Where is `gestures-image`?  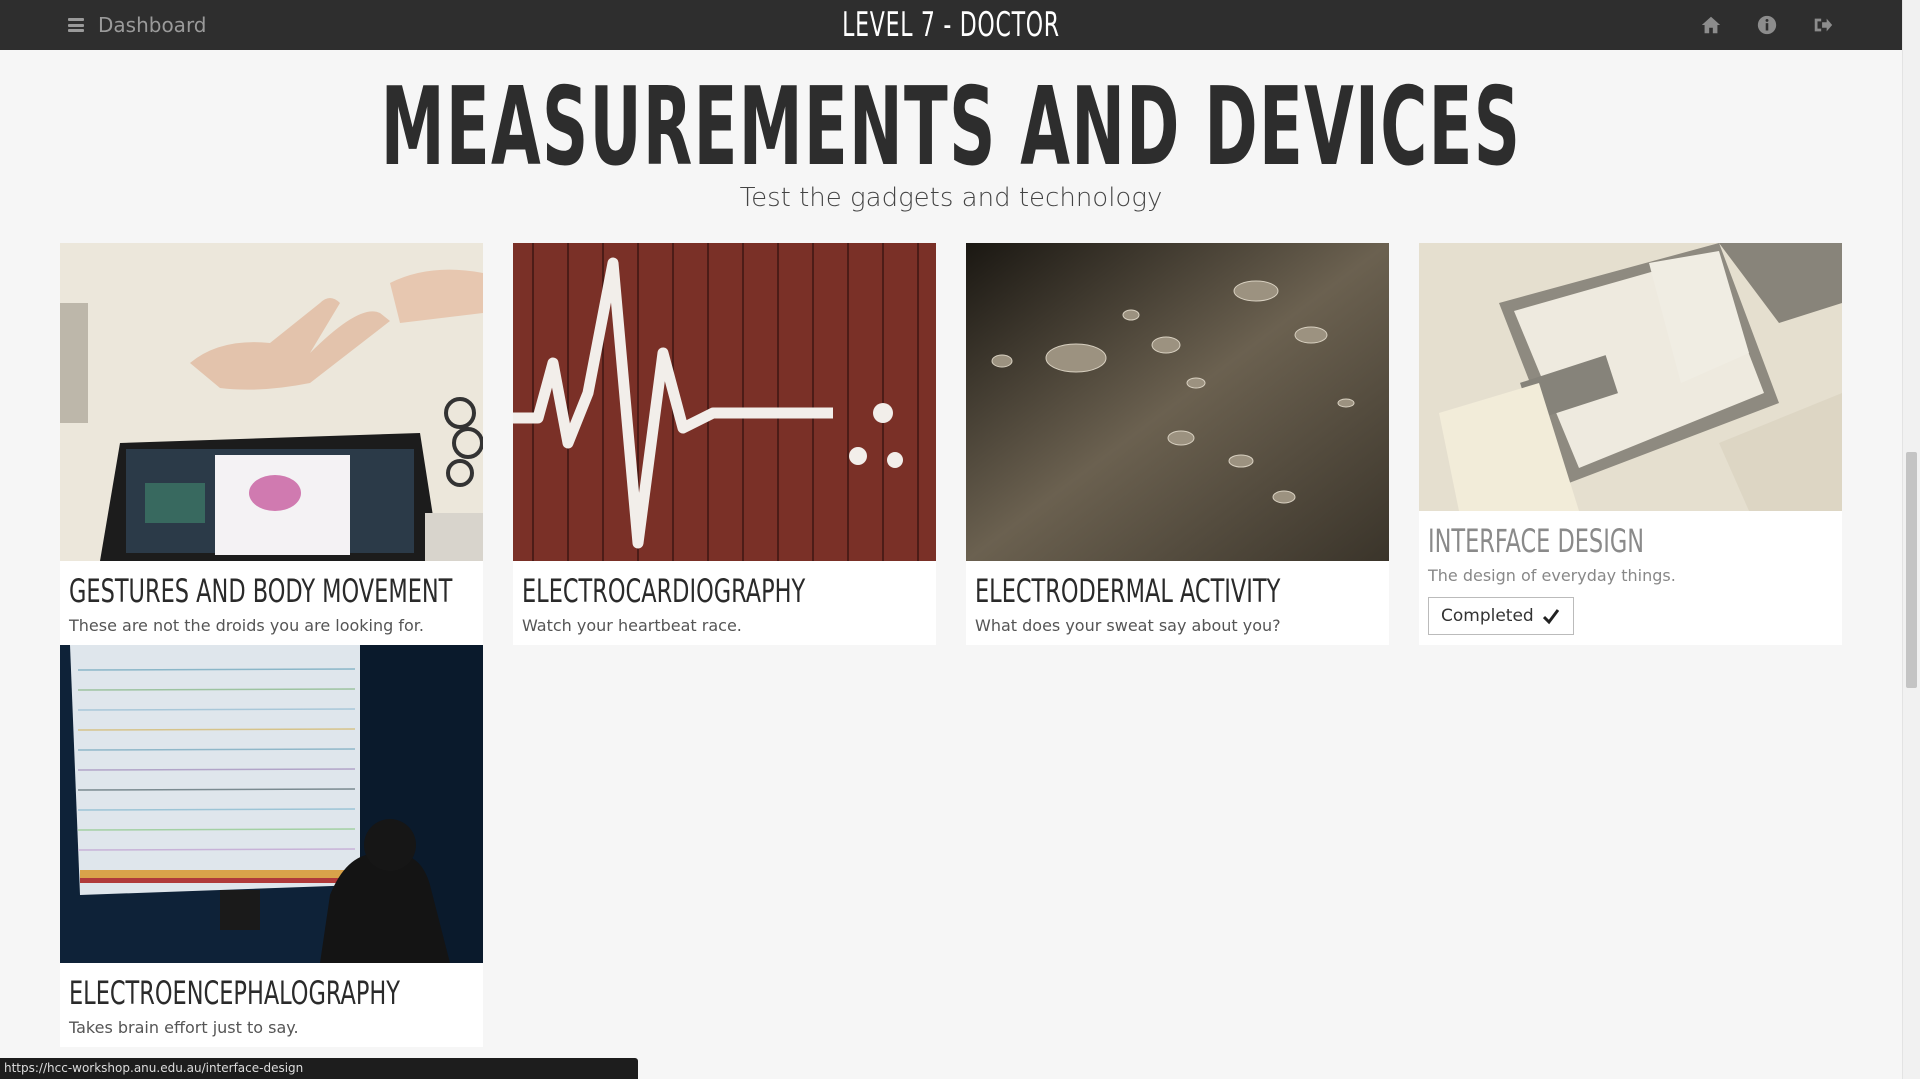 gestures-image is located at coordinates (271, 402).